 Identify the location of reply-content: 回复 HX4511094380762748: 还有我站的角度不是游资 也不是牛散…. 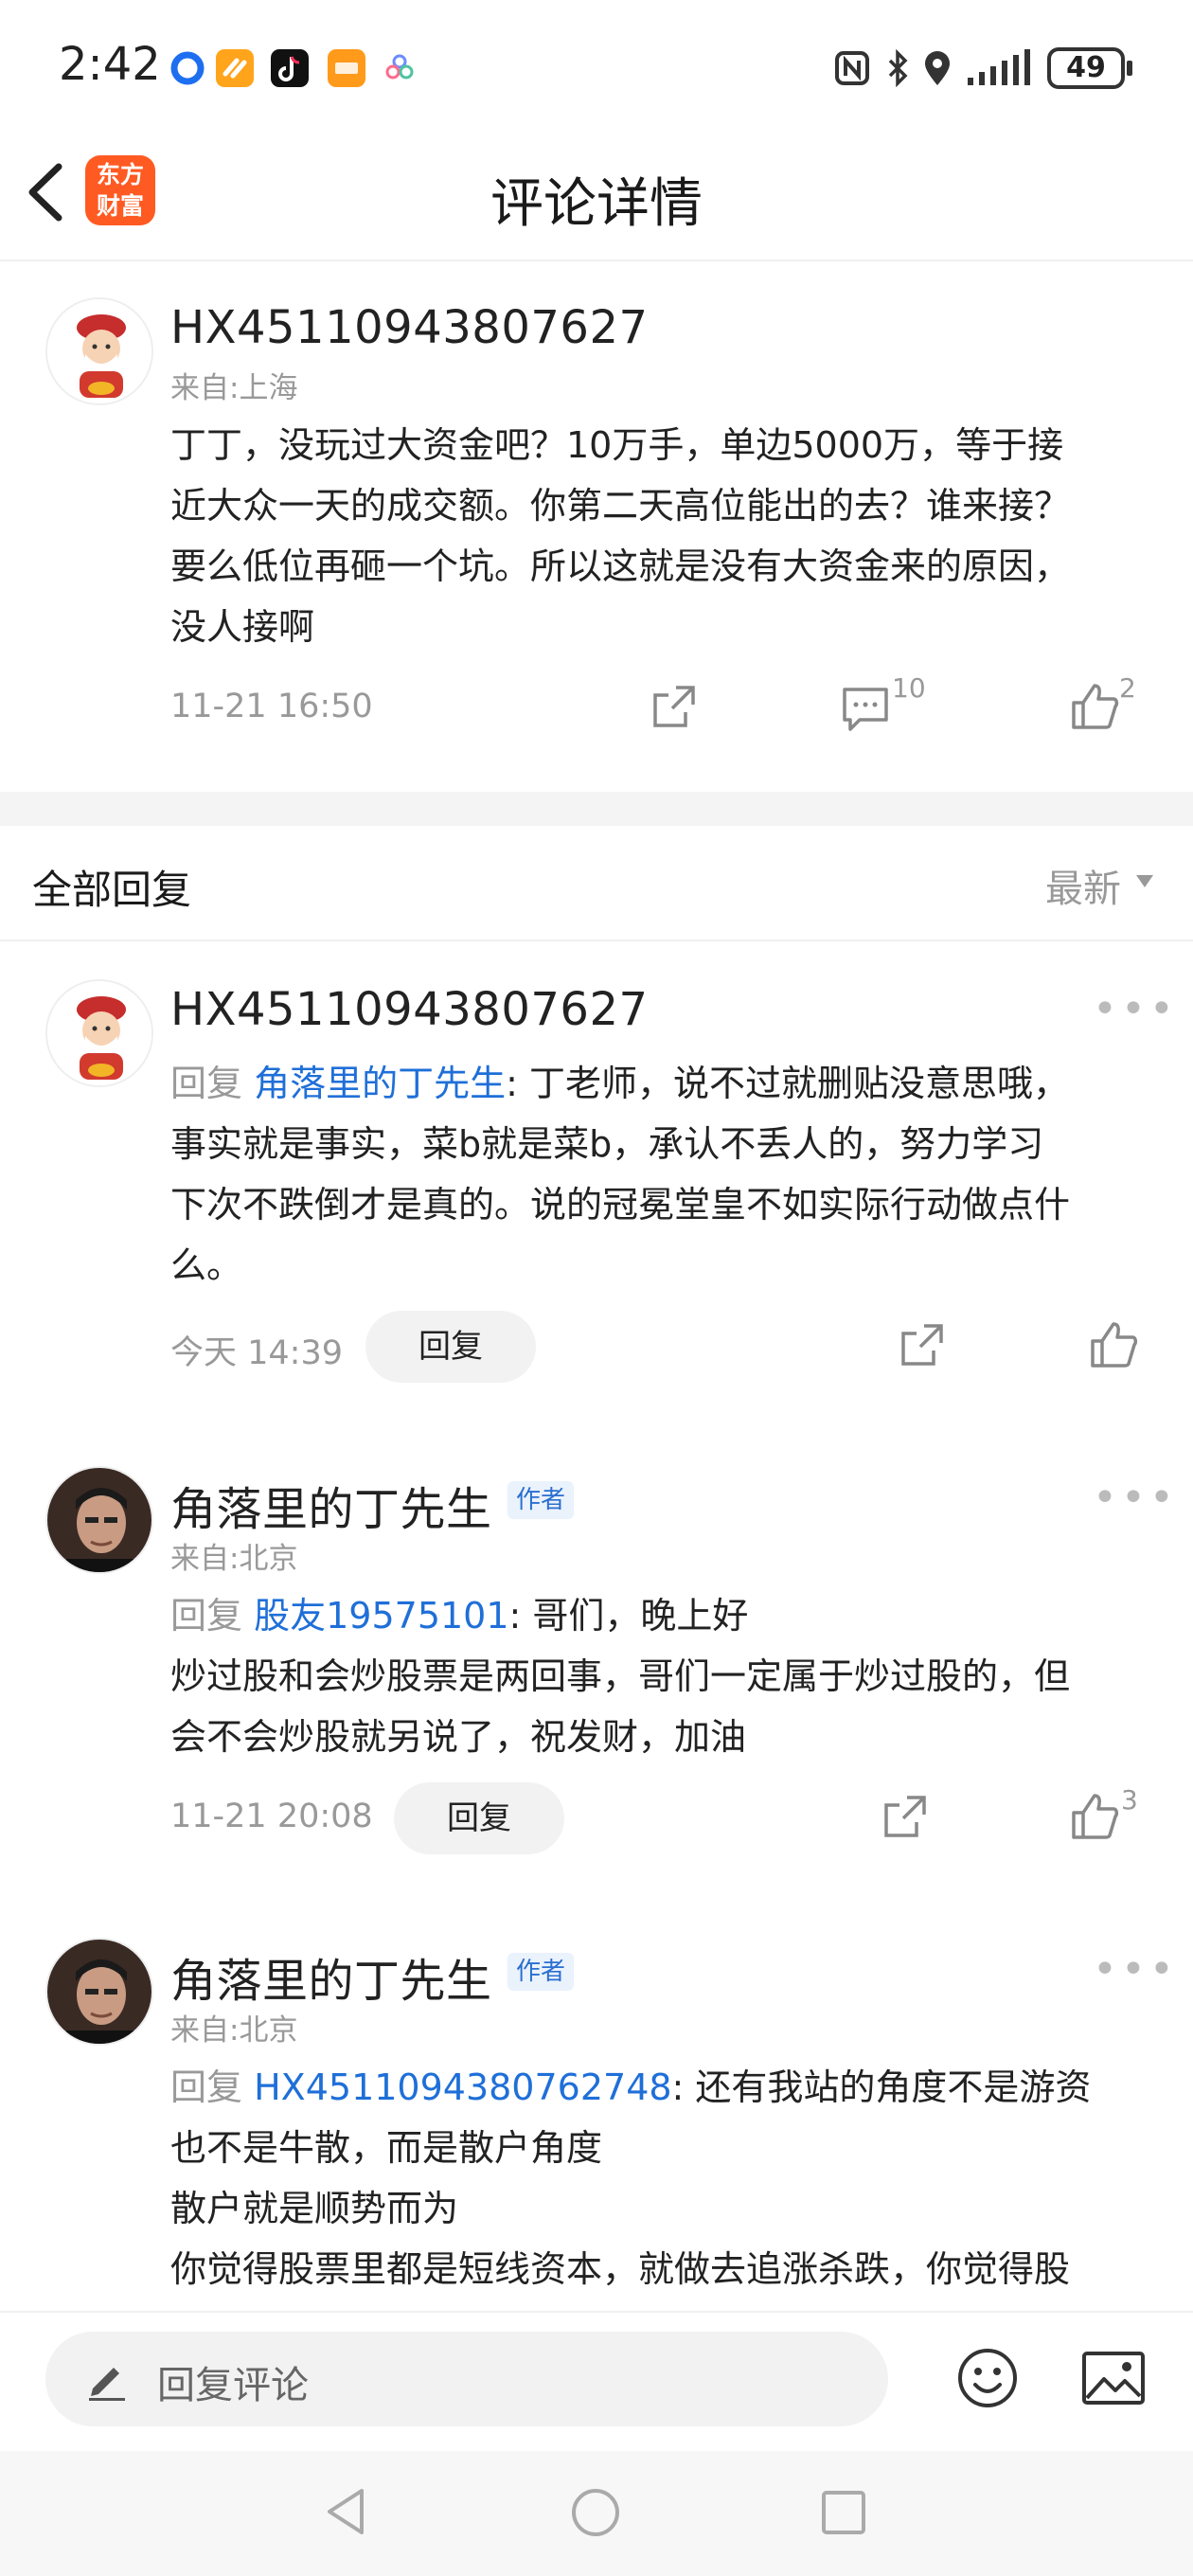
(662, 2178).